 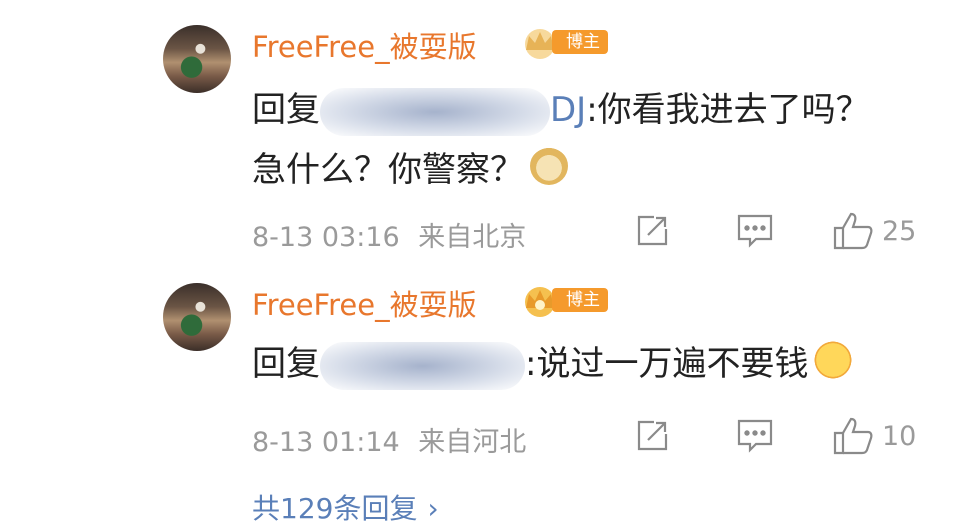 I want to click on doge-emoji-icon, so click(x=549, y=166).